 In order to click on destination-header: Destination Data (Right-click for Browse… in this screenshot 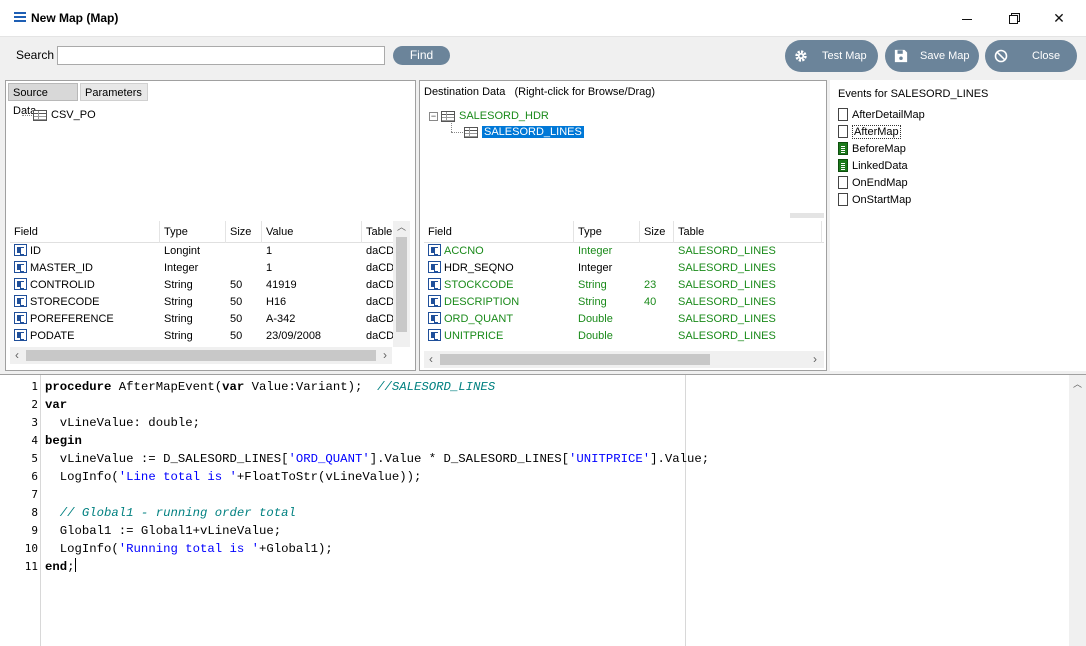, I will do `click(539, 92)`.